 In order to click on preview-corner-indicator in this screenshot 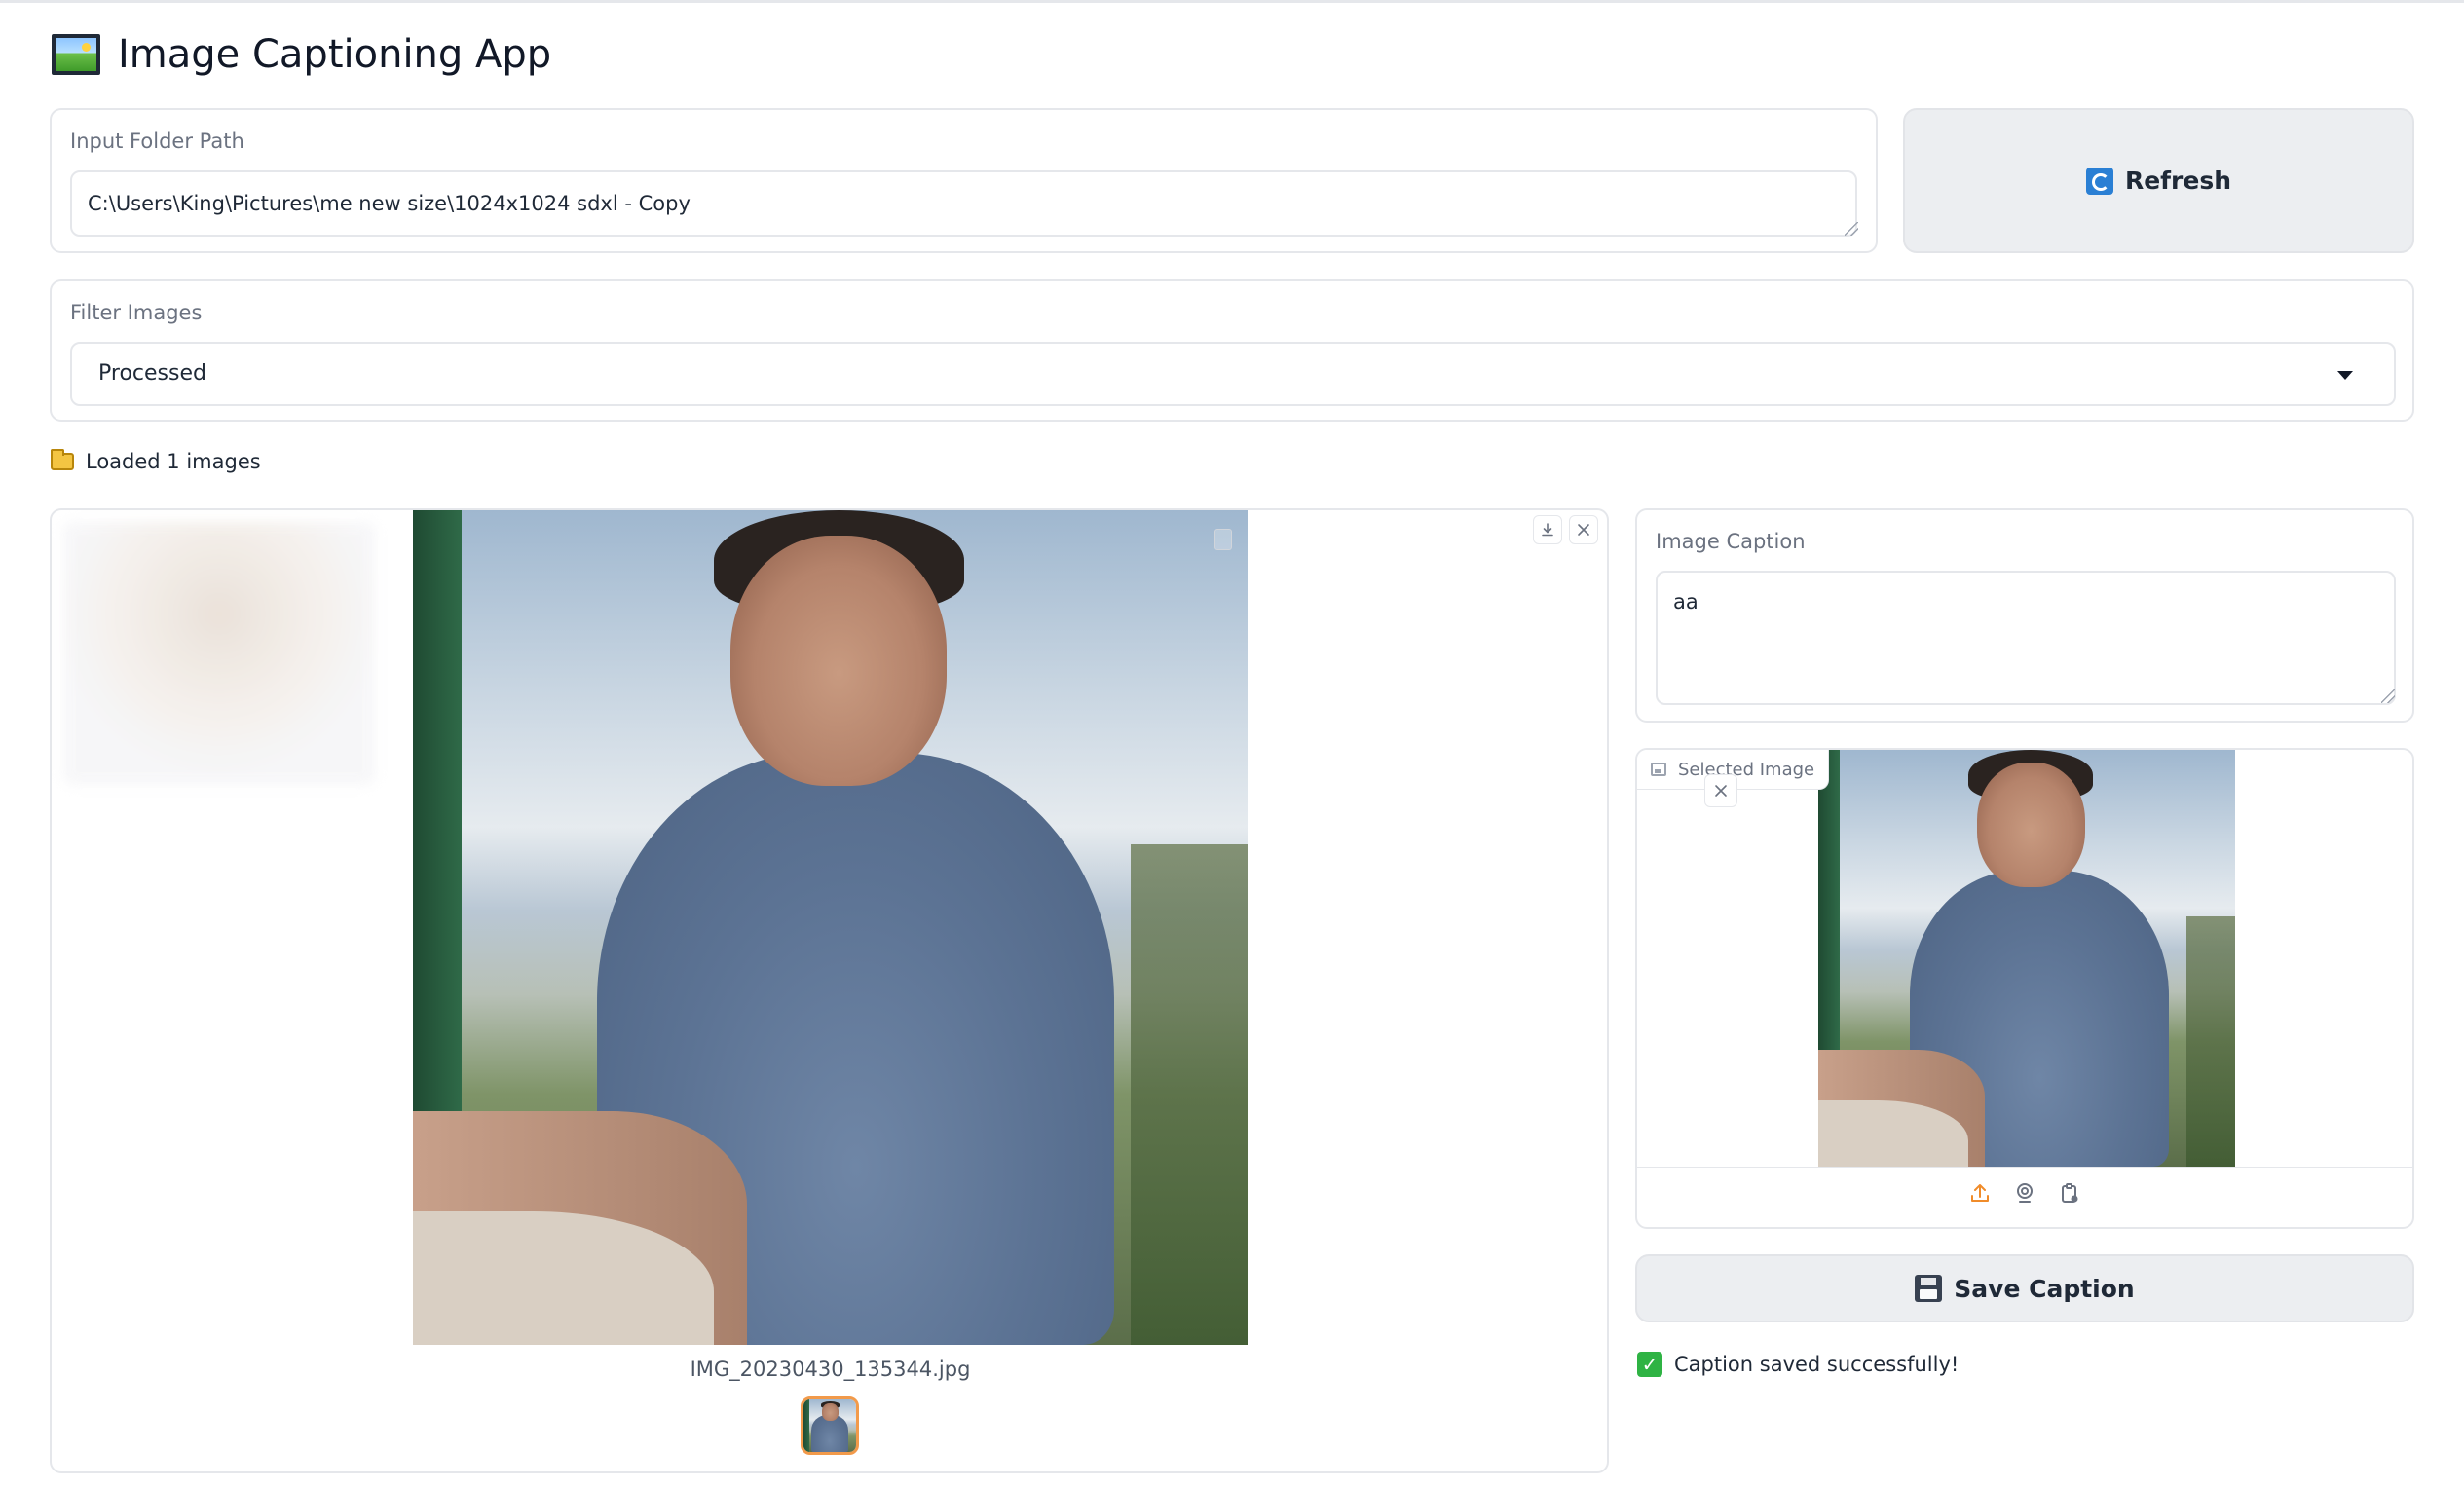, I will do `click(1223, 540)`.